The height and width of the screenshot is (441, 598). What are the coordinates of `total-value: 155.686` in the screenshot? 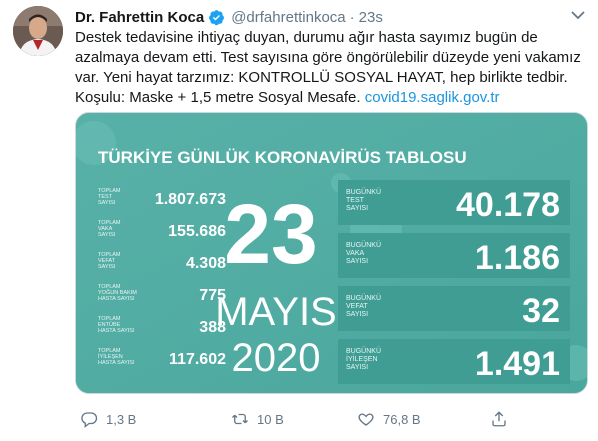 It's located at (197, 231).